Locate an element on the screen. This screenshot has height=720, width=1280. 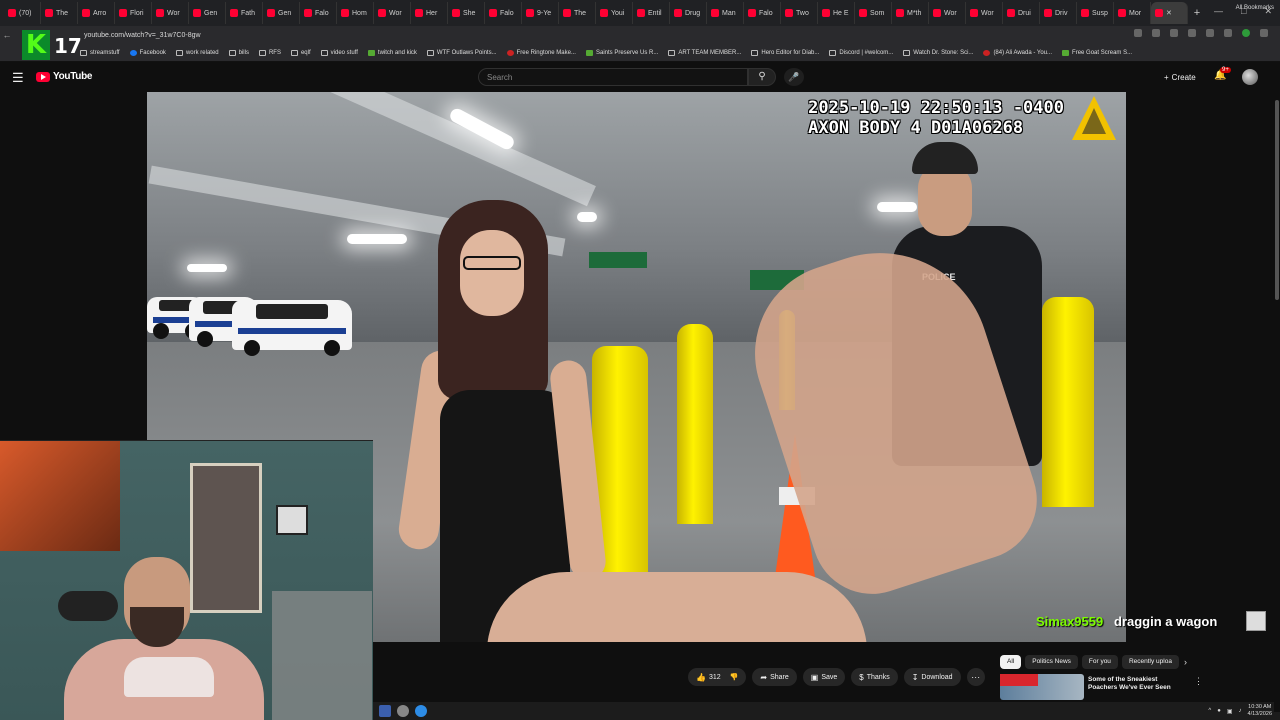
browser-tab: (70) is located at coordinates (22, 13).